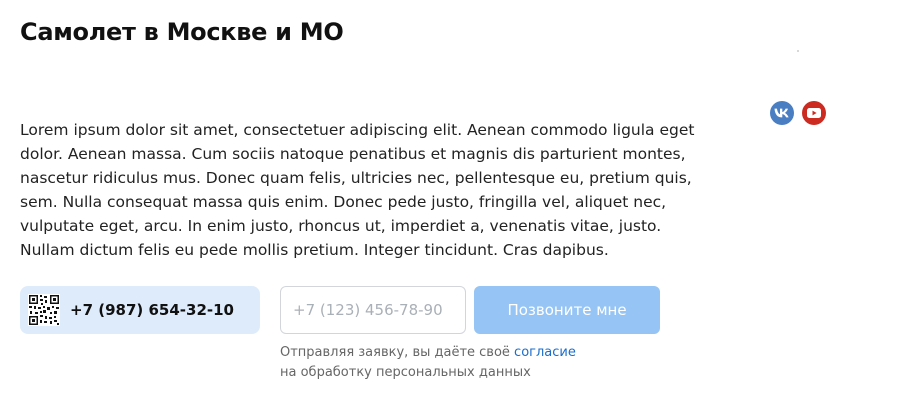 The height and width of the screenshot is (400, 900). What do you see at coordinates (182, 32) in the screenshot?
I see `page-title: Самолет в Москве и МО` at bounding box center [182, 32].